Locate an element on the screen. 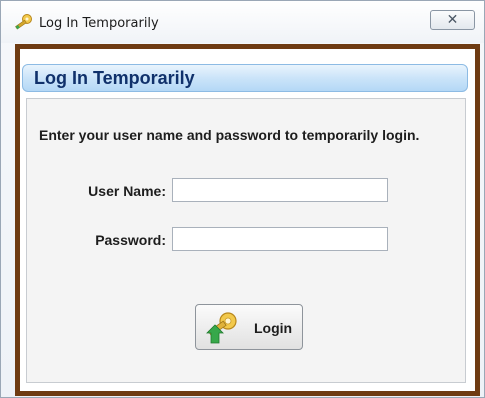 Image resolution: width=485 pixels, height=398 pixels. dialog-header: Log In Temporarily is located at coordinates (245, 78).